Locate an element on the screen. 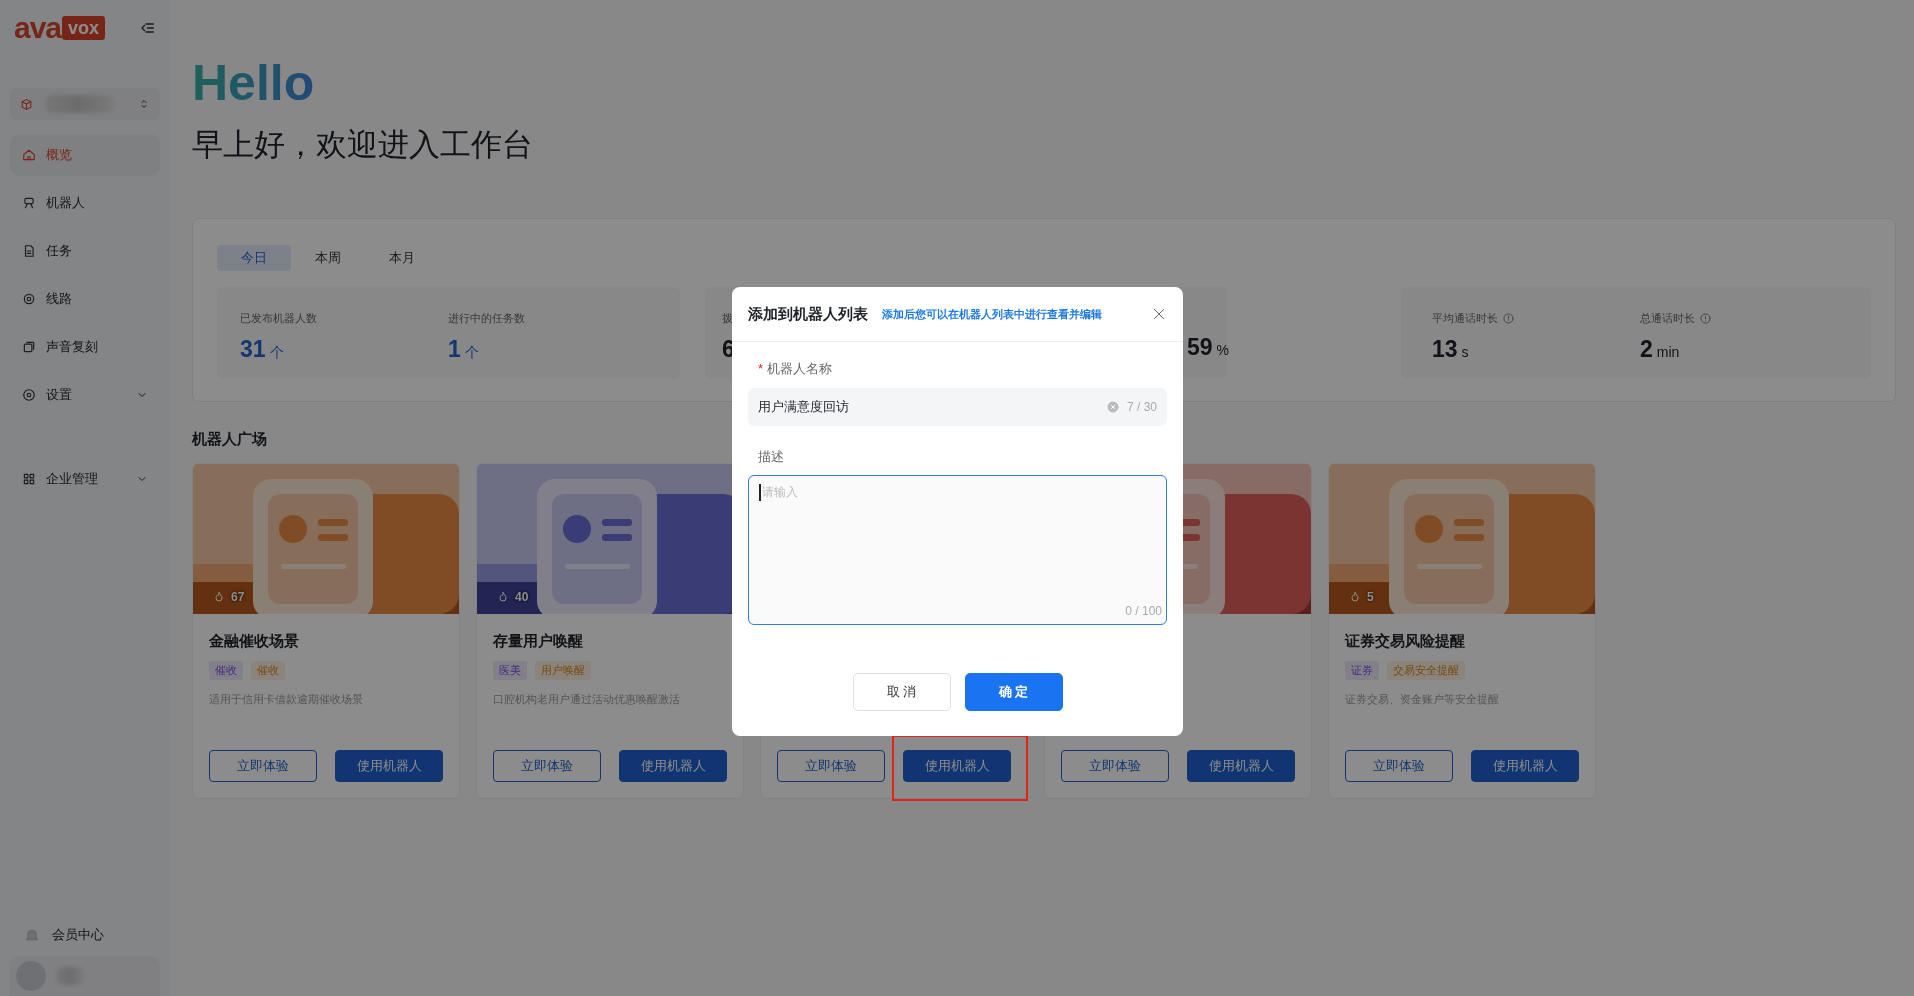 The image size is (1914, 996). field-label: 机器人名称 is located at coordinates (800, 368).